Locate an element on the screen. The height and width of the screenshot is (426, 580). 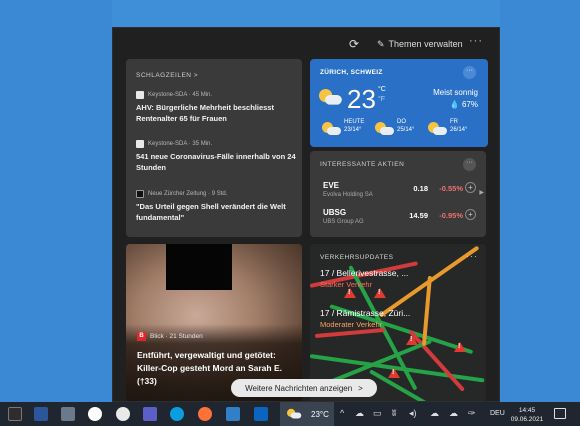
stock-symbol: UBSG is located at coordinates (335, 212).